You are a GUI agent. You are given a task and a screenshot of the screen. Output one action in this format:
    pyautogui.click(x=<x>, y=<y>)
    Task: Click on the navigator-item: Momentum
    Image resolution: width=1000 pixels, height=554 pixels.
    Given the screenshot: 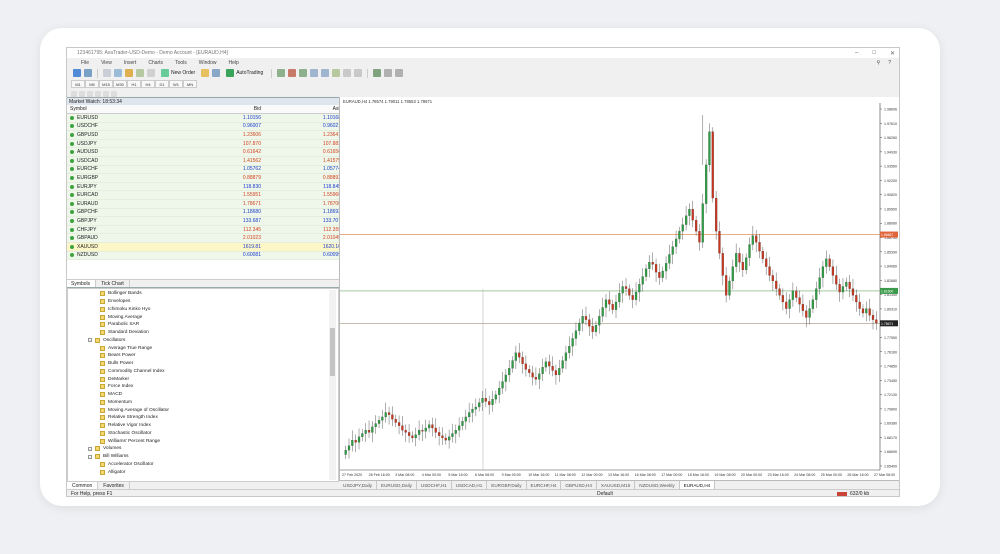 What is the action you would take?
    pyautogui.click(x=116, y=403)
    